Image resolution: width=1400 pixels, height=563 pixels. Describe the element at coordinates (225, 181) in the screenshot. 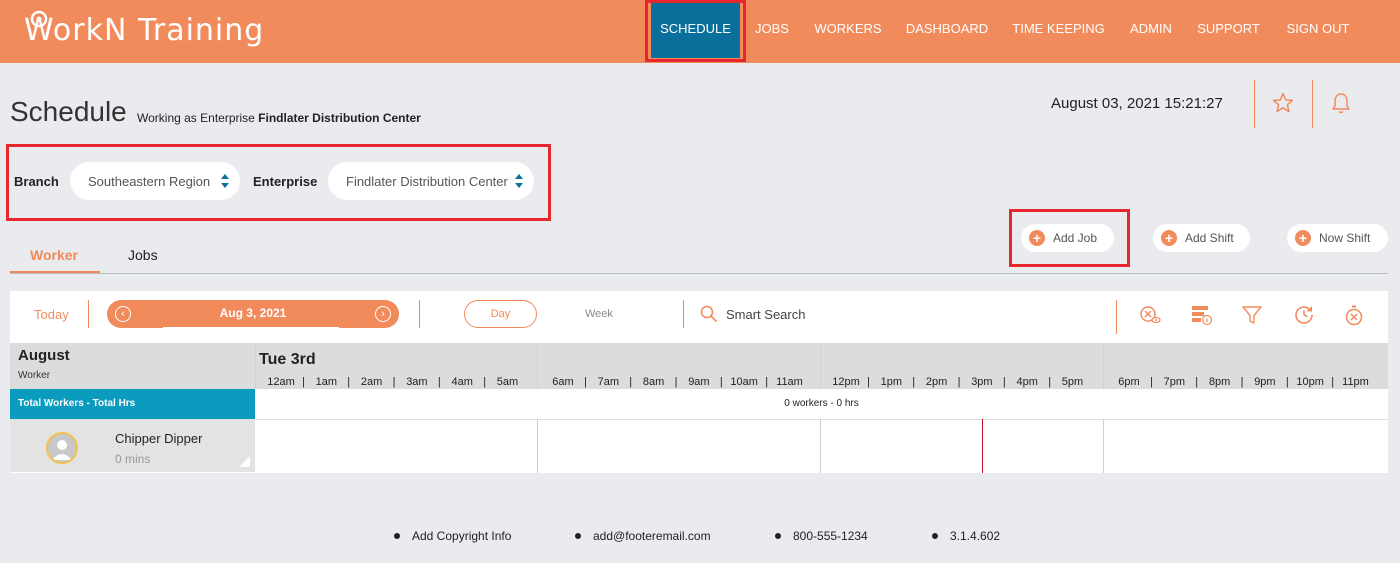

I see `select-arrows-icon` at that location.